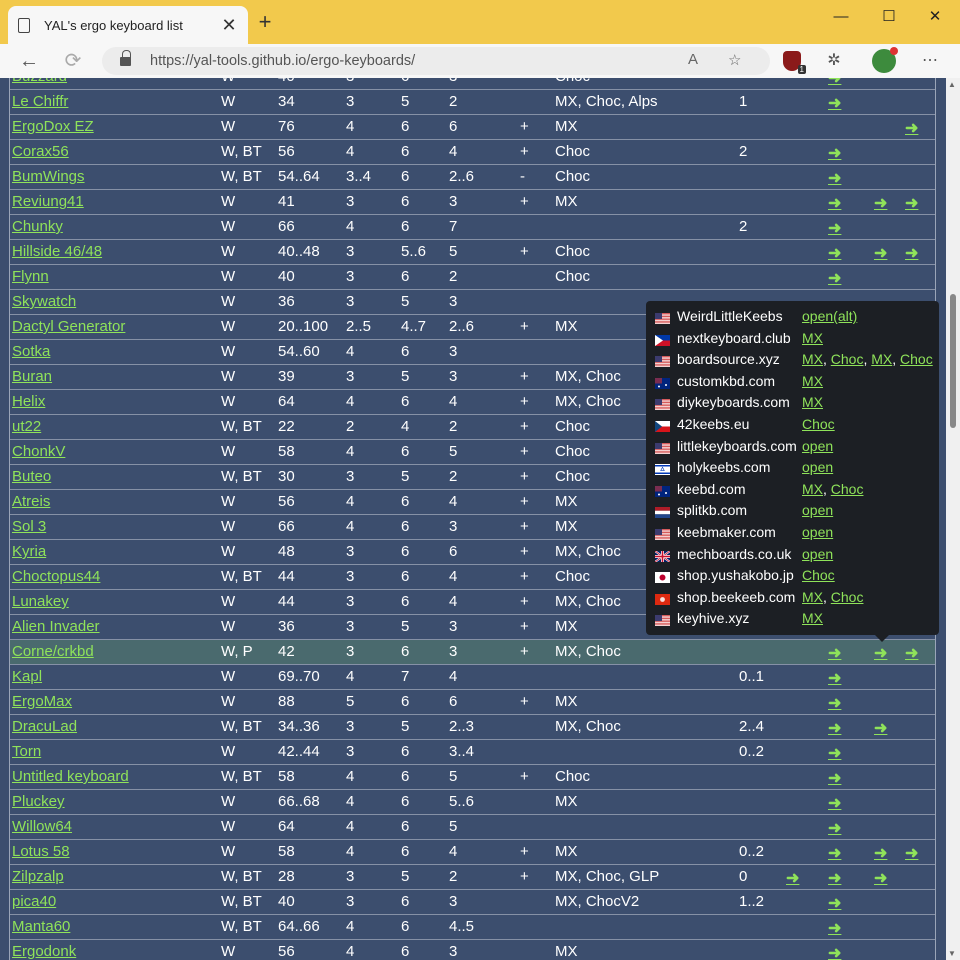 The image size is (960, 960). What do you see at coordinates (935, 18) in the screenshot?
I see `close-window-icon: ✕` at bounding box center [935, 18].